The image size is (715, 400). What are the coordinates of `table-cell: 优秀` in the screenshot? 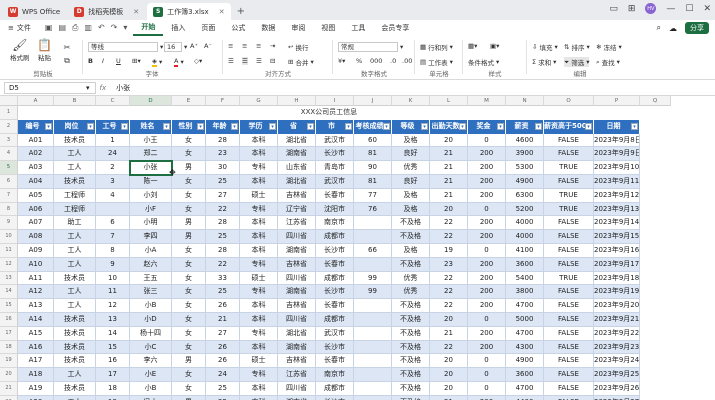 It's located at (411, 278).